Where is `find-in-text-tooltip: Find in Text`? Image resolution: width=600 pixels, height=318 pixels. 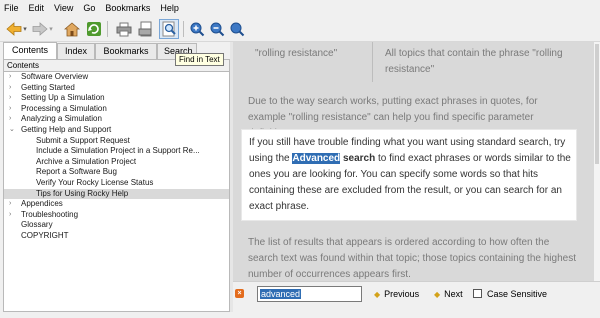 find-in-text-tooltip: Find in Text is located at coordinates (199, 59).